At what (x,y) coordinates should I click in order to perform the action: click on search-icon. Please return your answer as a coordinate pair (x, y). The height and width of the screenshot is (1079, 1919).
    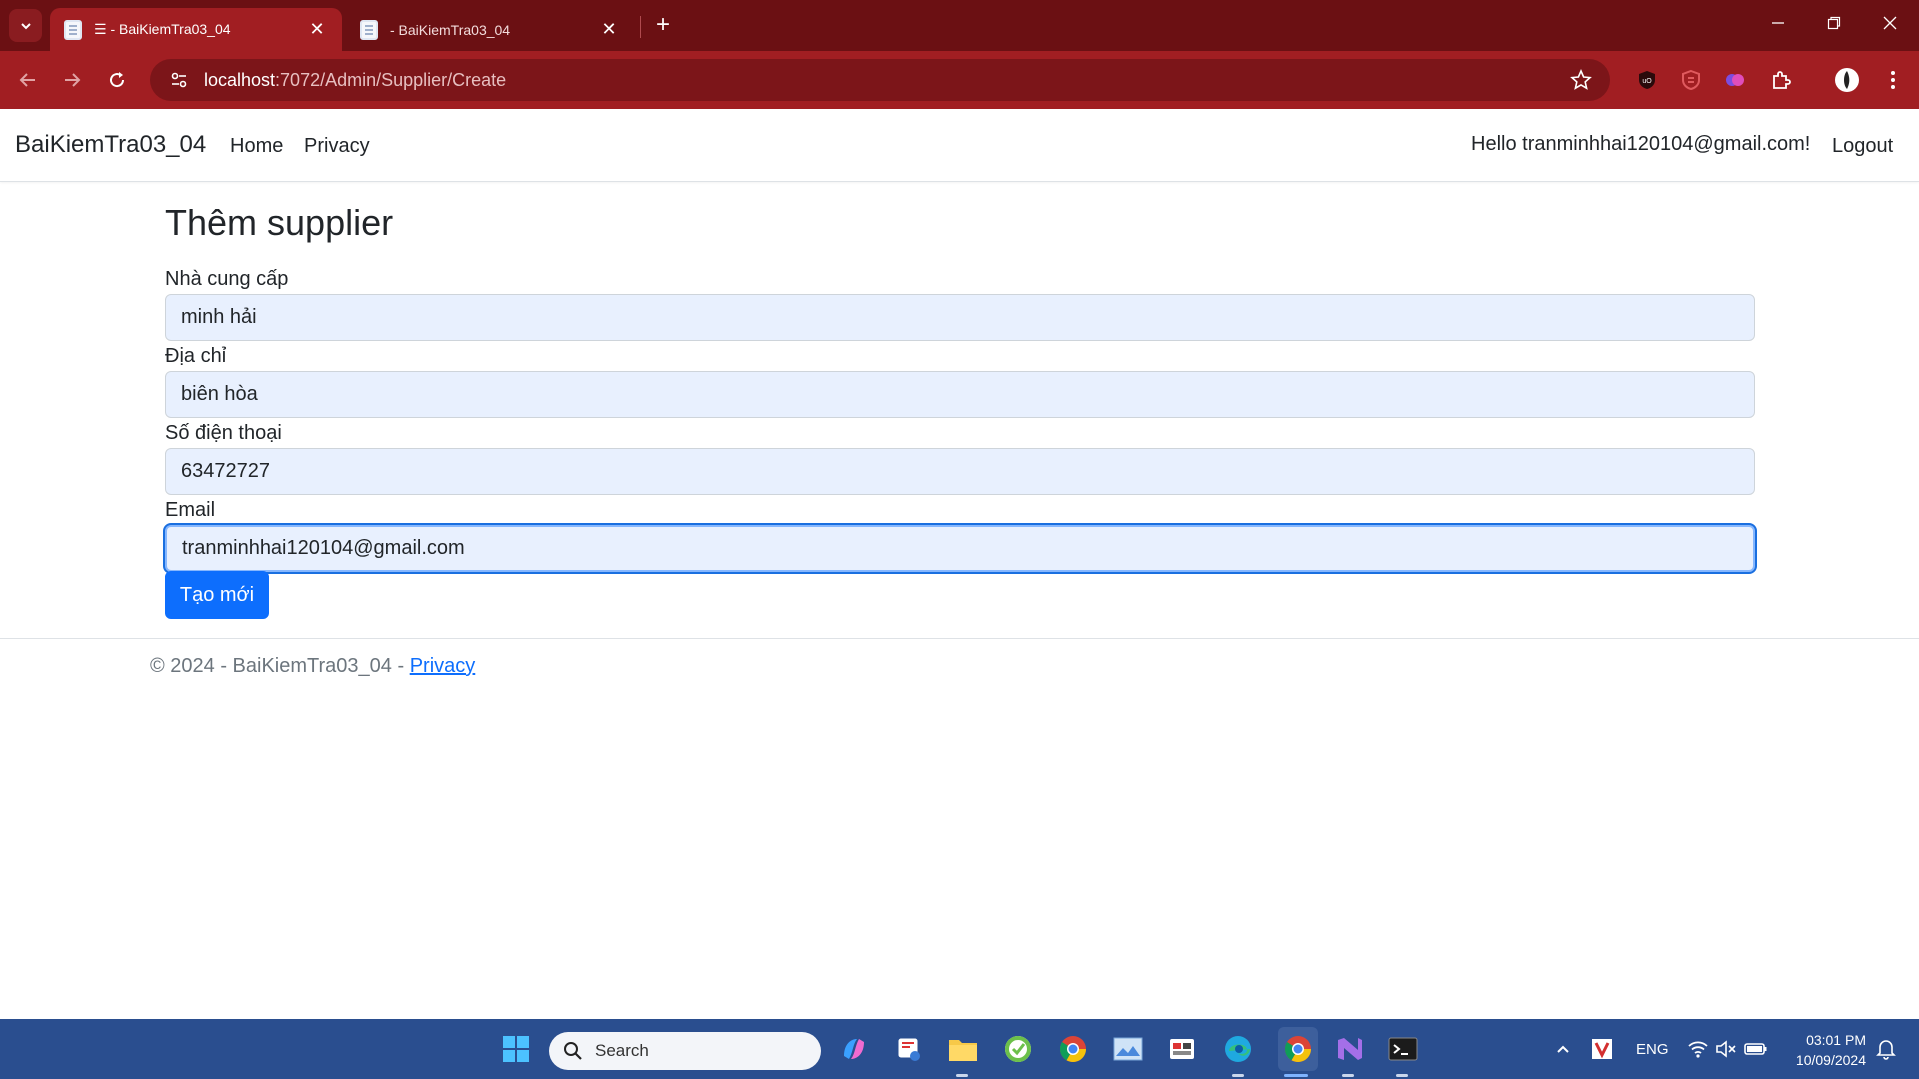
    Looking at the image, I should click on (573, 1051).